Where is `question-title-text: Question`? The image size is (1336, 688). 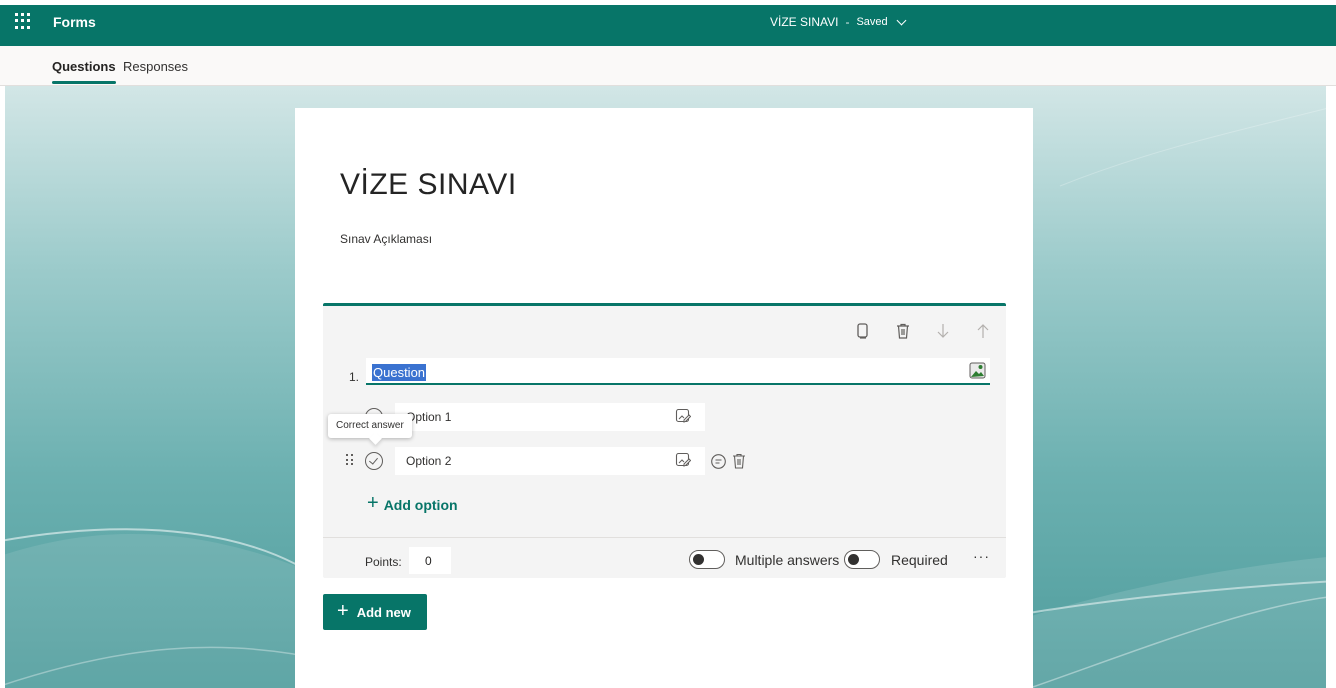
question-title-text: Question is located at coordinates (399, 372).